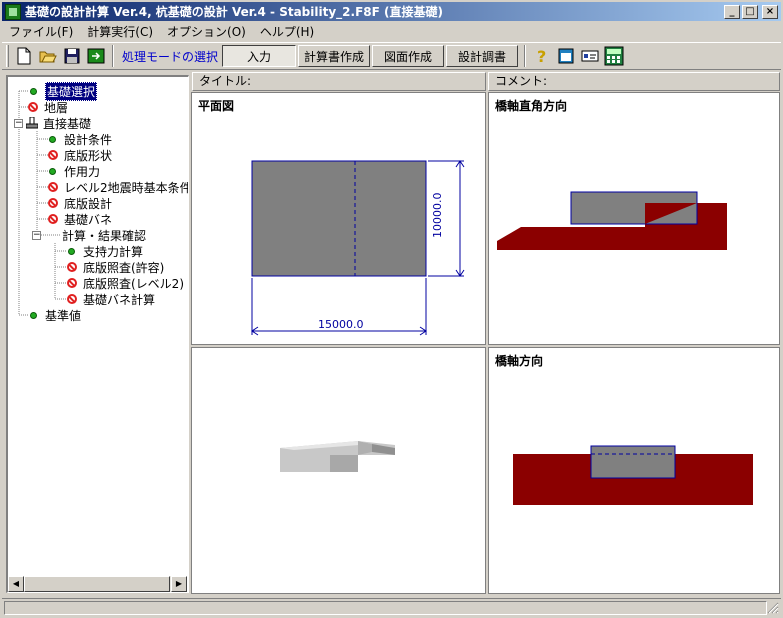 This screenshot has width=783, height=618. Describe the element at coordinates (590, 56) in the screenshot. I see `card-icon` at that location.